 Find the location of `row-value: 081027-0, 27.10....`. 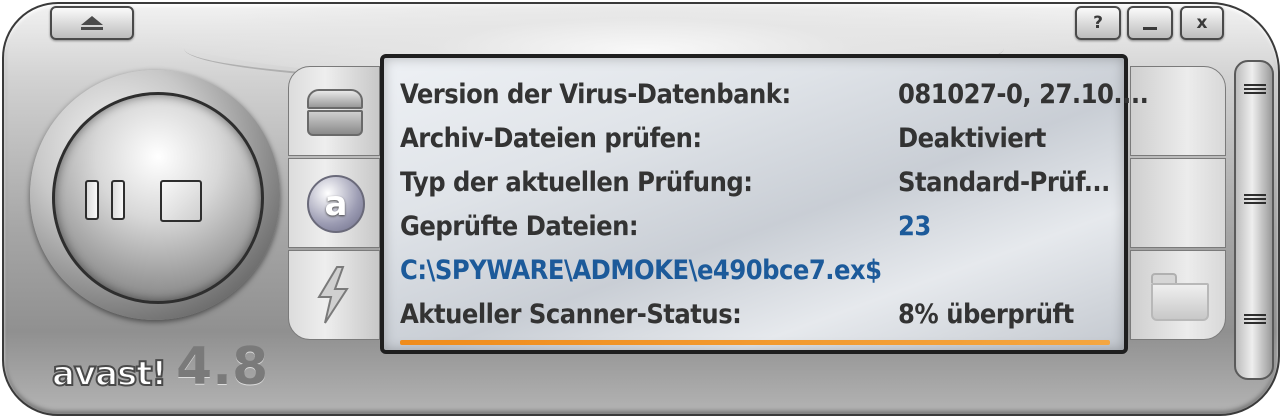

row-value: 081027-0, 27.10.... is located at coordinates (1023, 94).